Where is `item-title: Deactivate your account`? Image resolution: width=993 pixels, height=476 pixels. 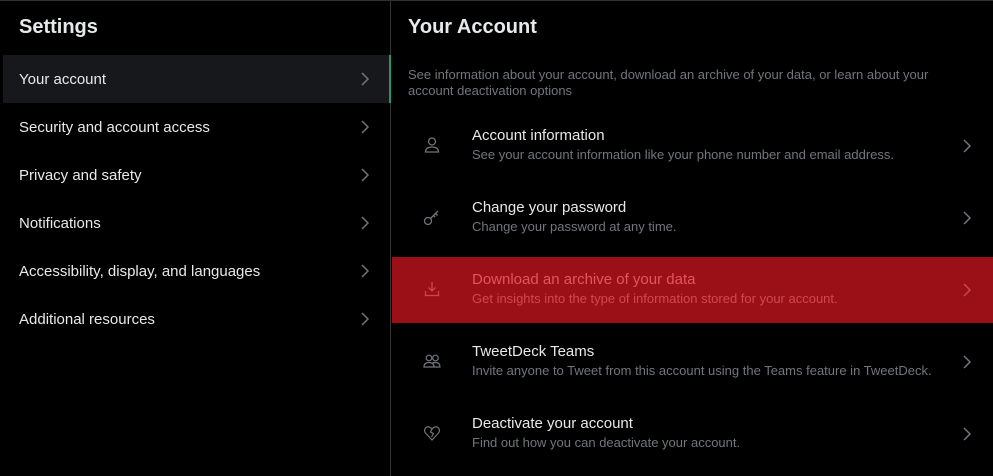 item-title: Deactivate your account is located at coordinates (552, 423).